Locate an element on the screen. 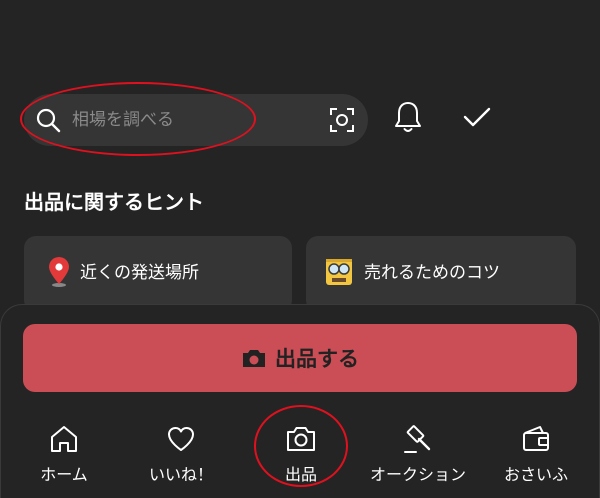 Image resolution: width=600 pixels, height=498 pixels. tips-character-icon is located at coordinates (339, 272).